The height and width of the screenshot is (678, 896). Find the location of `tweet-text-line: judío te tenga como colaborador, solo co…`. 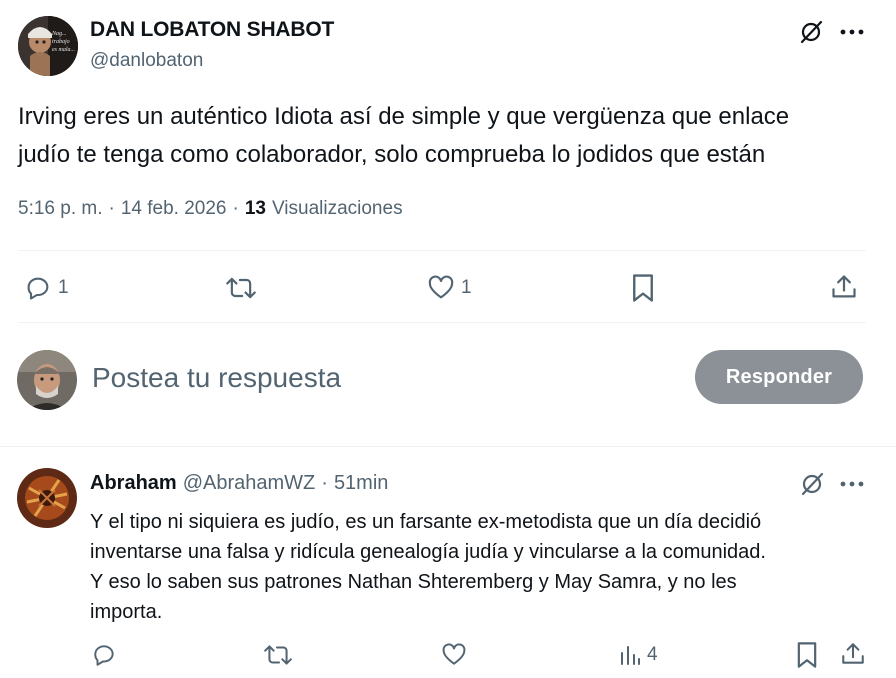

tweet-text-line: judío te tenga como colaborador, solo co… is located at coordinates (392, 154).